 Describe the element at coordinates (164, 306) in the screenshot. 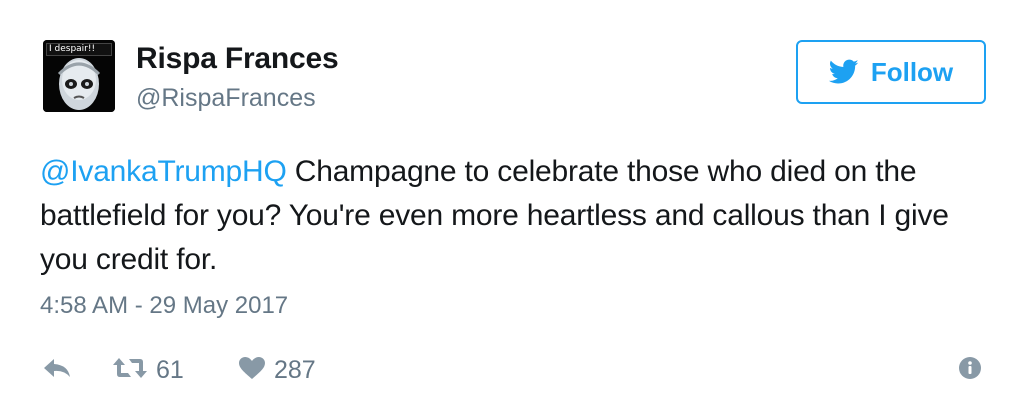

I see `timestamp: 4:58 AM - 29 May 2017` at that location.